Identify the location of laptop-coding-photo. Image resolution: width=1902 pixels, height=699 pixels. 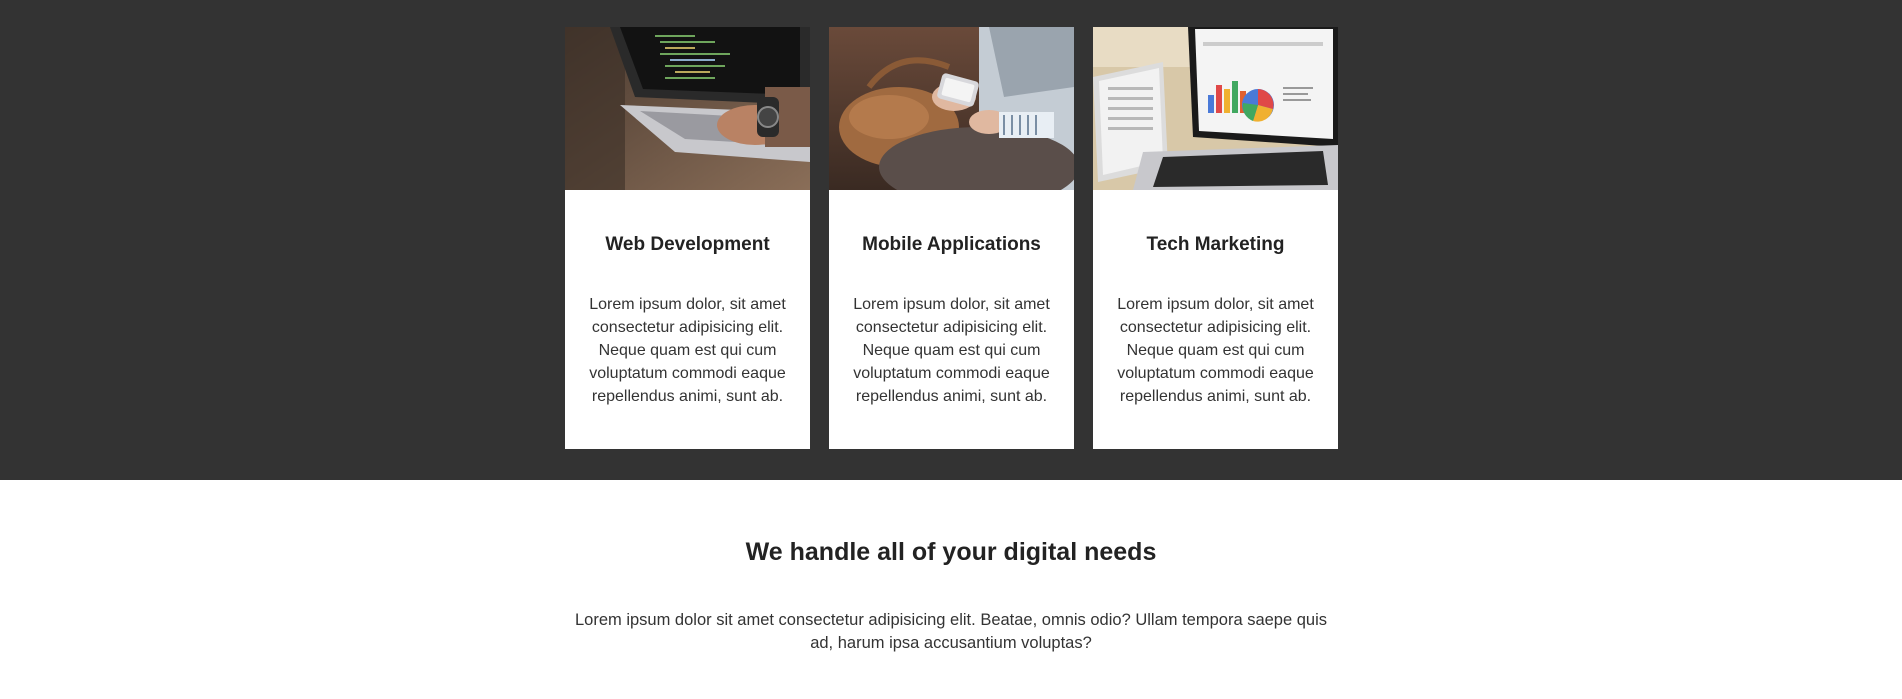
(687, 108).